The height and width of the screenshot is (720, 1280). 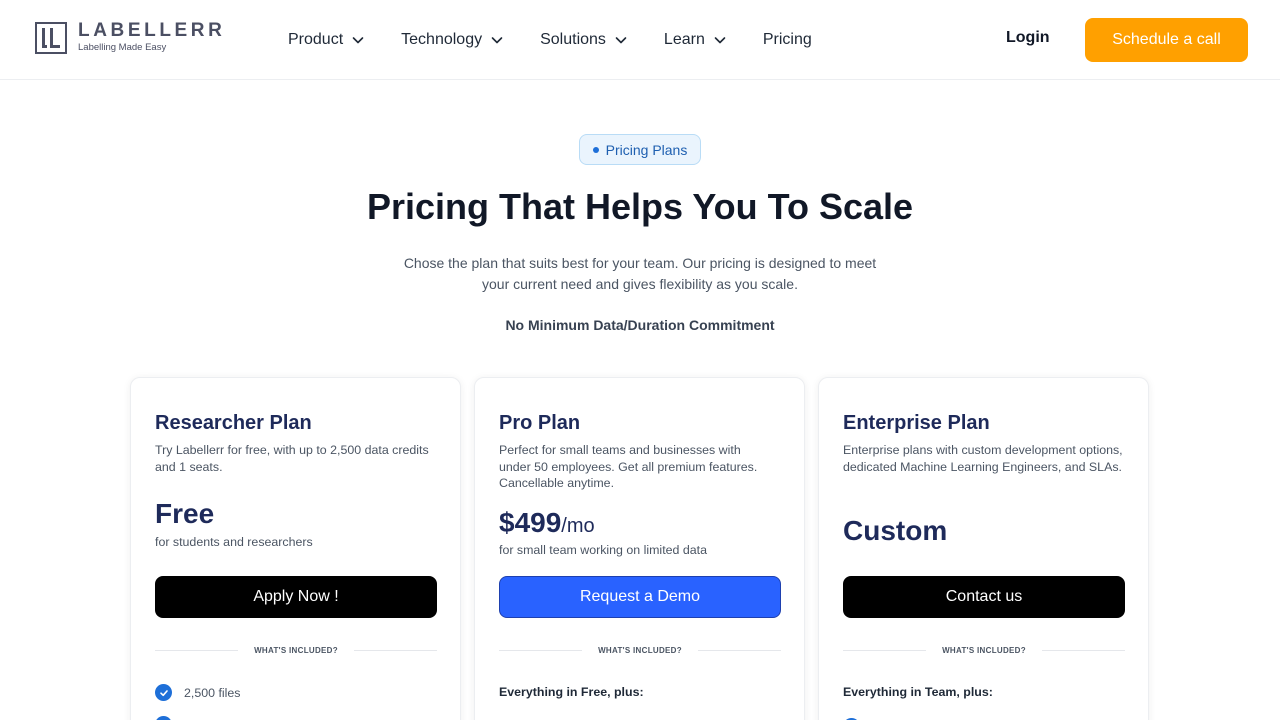 I want to click on logo-tagline: Labelling Made Easy, so click(x=122, y=47).